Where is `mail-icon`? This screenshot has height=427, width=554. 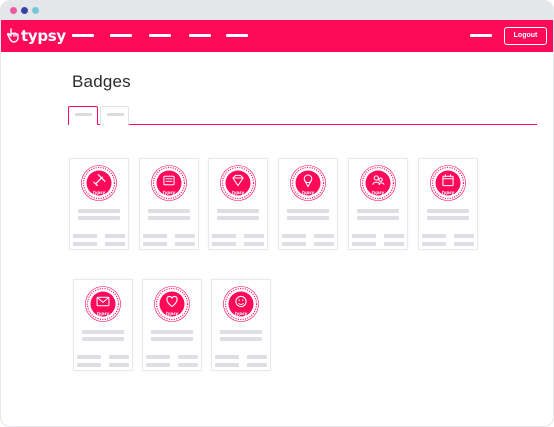
mail-icon is located at coordinates (103, 304).